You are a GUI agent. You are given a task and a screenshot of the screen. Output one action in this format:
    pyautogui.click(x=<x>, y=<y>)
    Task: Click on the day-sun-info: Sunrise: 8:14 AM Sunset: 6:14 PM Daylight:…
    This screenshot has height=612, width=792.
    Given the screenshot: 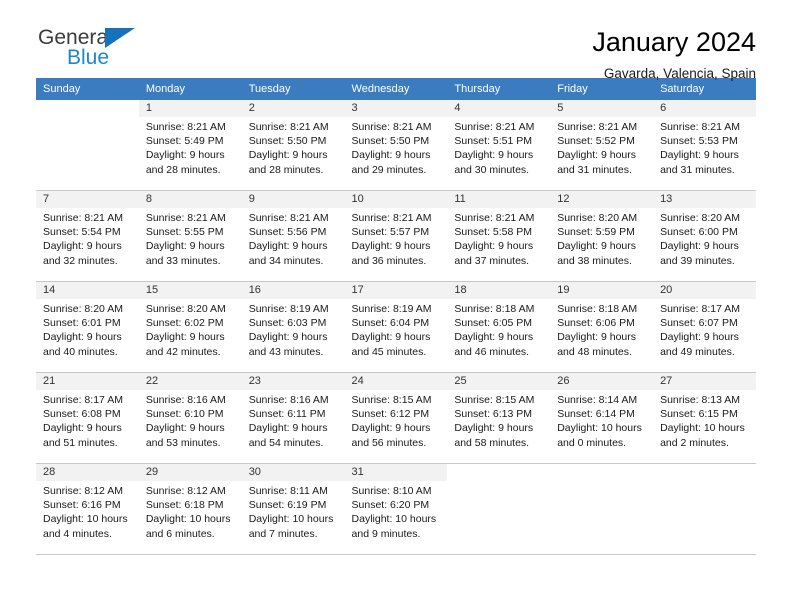 What is the action you would take?
    pyautogui.click(x=601, y=420)
    